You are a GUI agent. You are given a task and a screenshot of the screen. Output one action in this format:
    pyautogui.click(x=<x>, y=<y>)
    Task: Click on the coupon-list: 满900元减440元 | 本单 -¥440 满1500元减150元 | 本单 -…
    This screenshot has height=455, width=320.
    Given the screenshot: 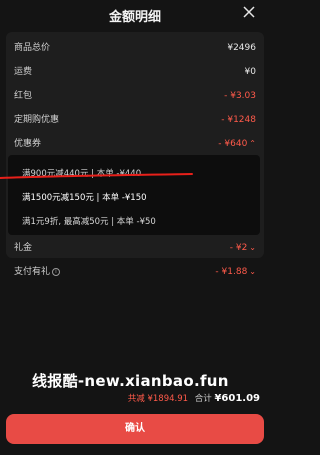 What is the action you would take?
    pyautogui.click(x=134, y=195)
    